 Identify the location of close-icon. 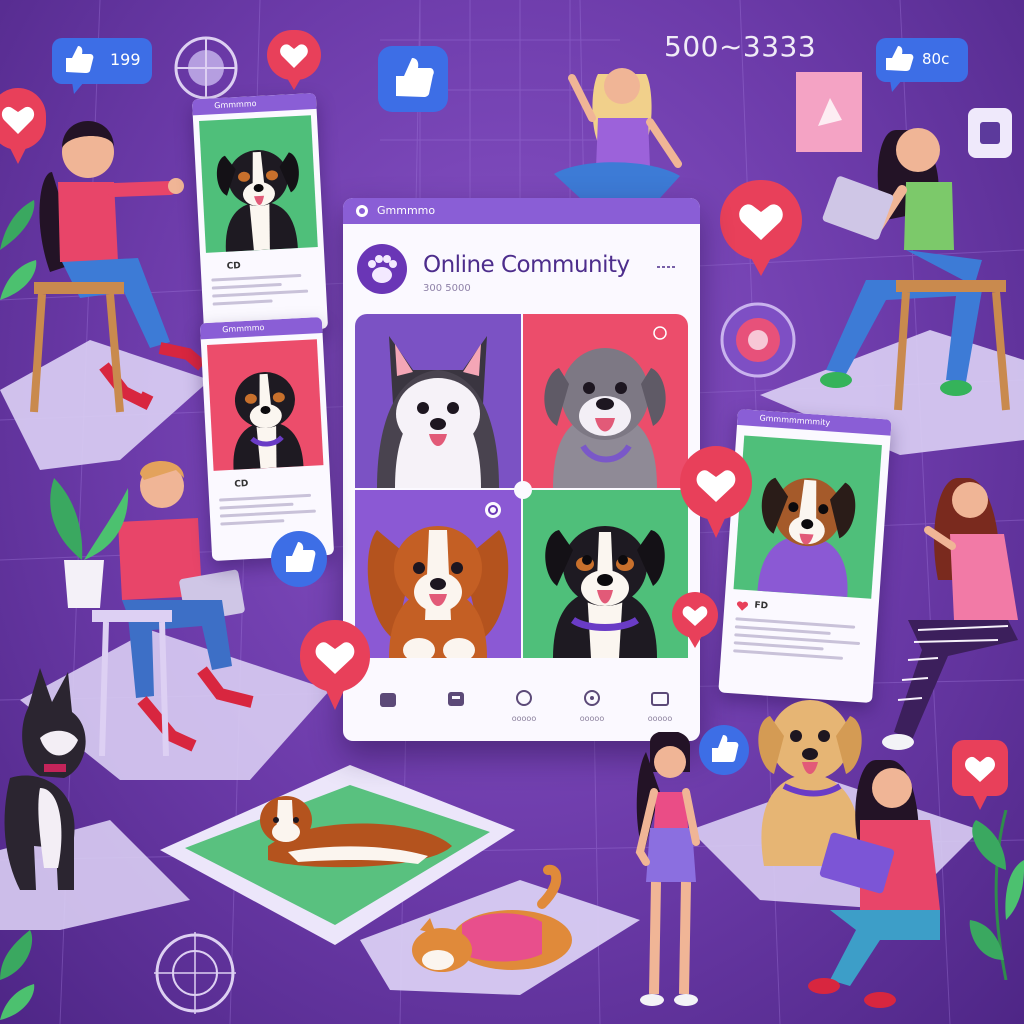
(660, 333).